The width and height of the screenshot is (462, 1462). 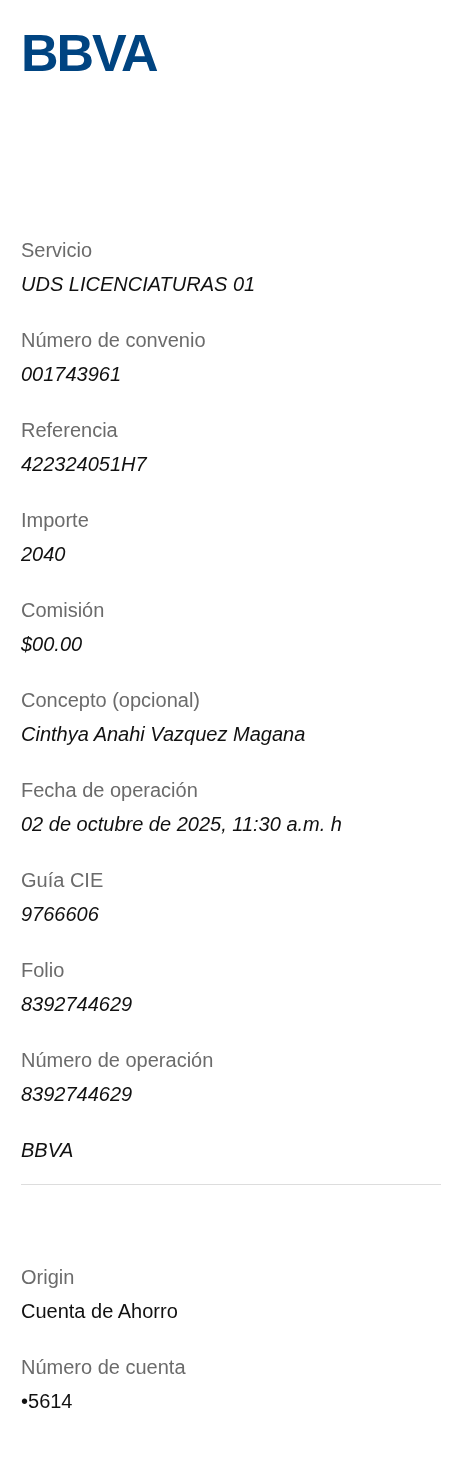 What do you see at coordinates (52, 644) in the screenshot?
I see `field-value: $00.00` at bounding box center [52, 644].